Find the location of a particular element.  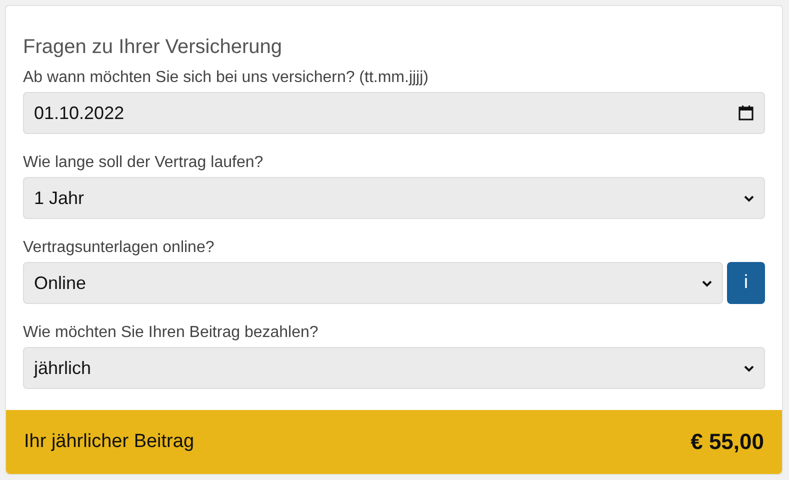

calendar-icon is located at coordinates (746, 113).